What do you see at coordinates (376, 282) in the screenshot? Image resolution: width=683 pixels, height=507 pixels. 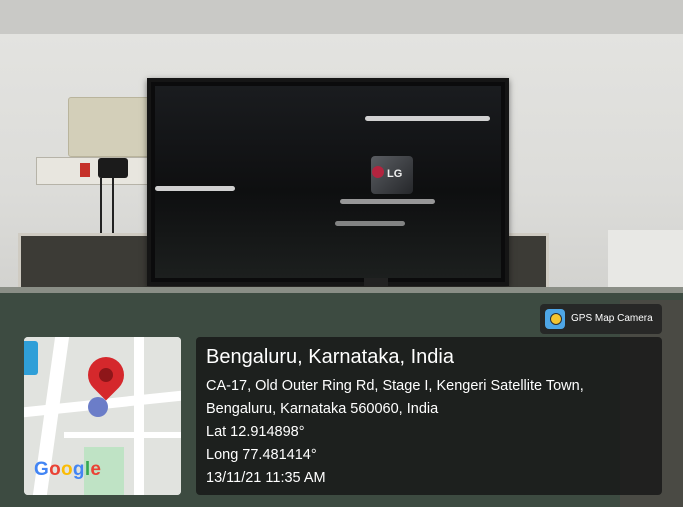 I see `tv-stand` at bounding box center [376, 282].